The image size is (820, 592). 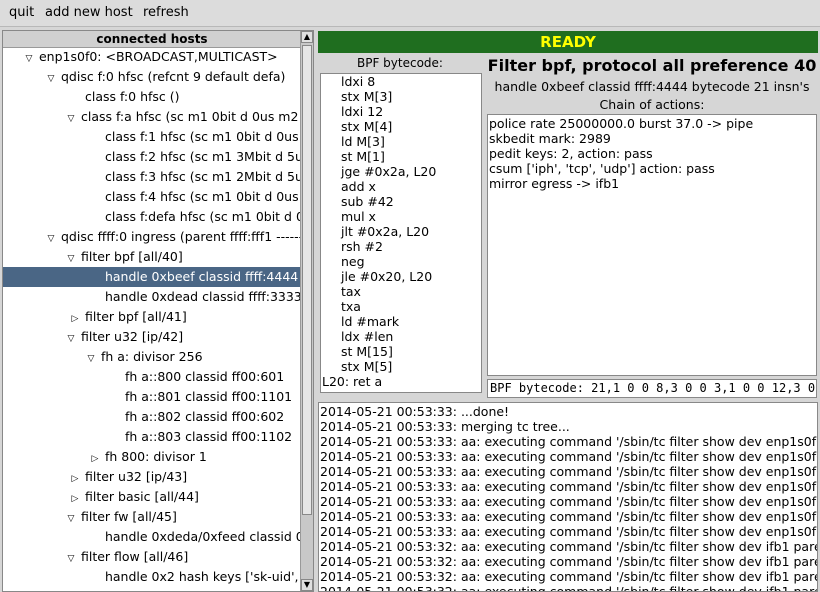 I want to click on refresh-menu-item: refresh, so click(x=166, y=12).